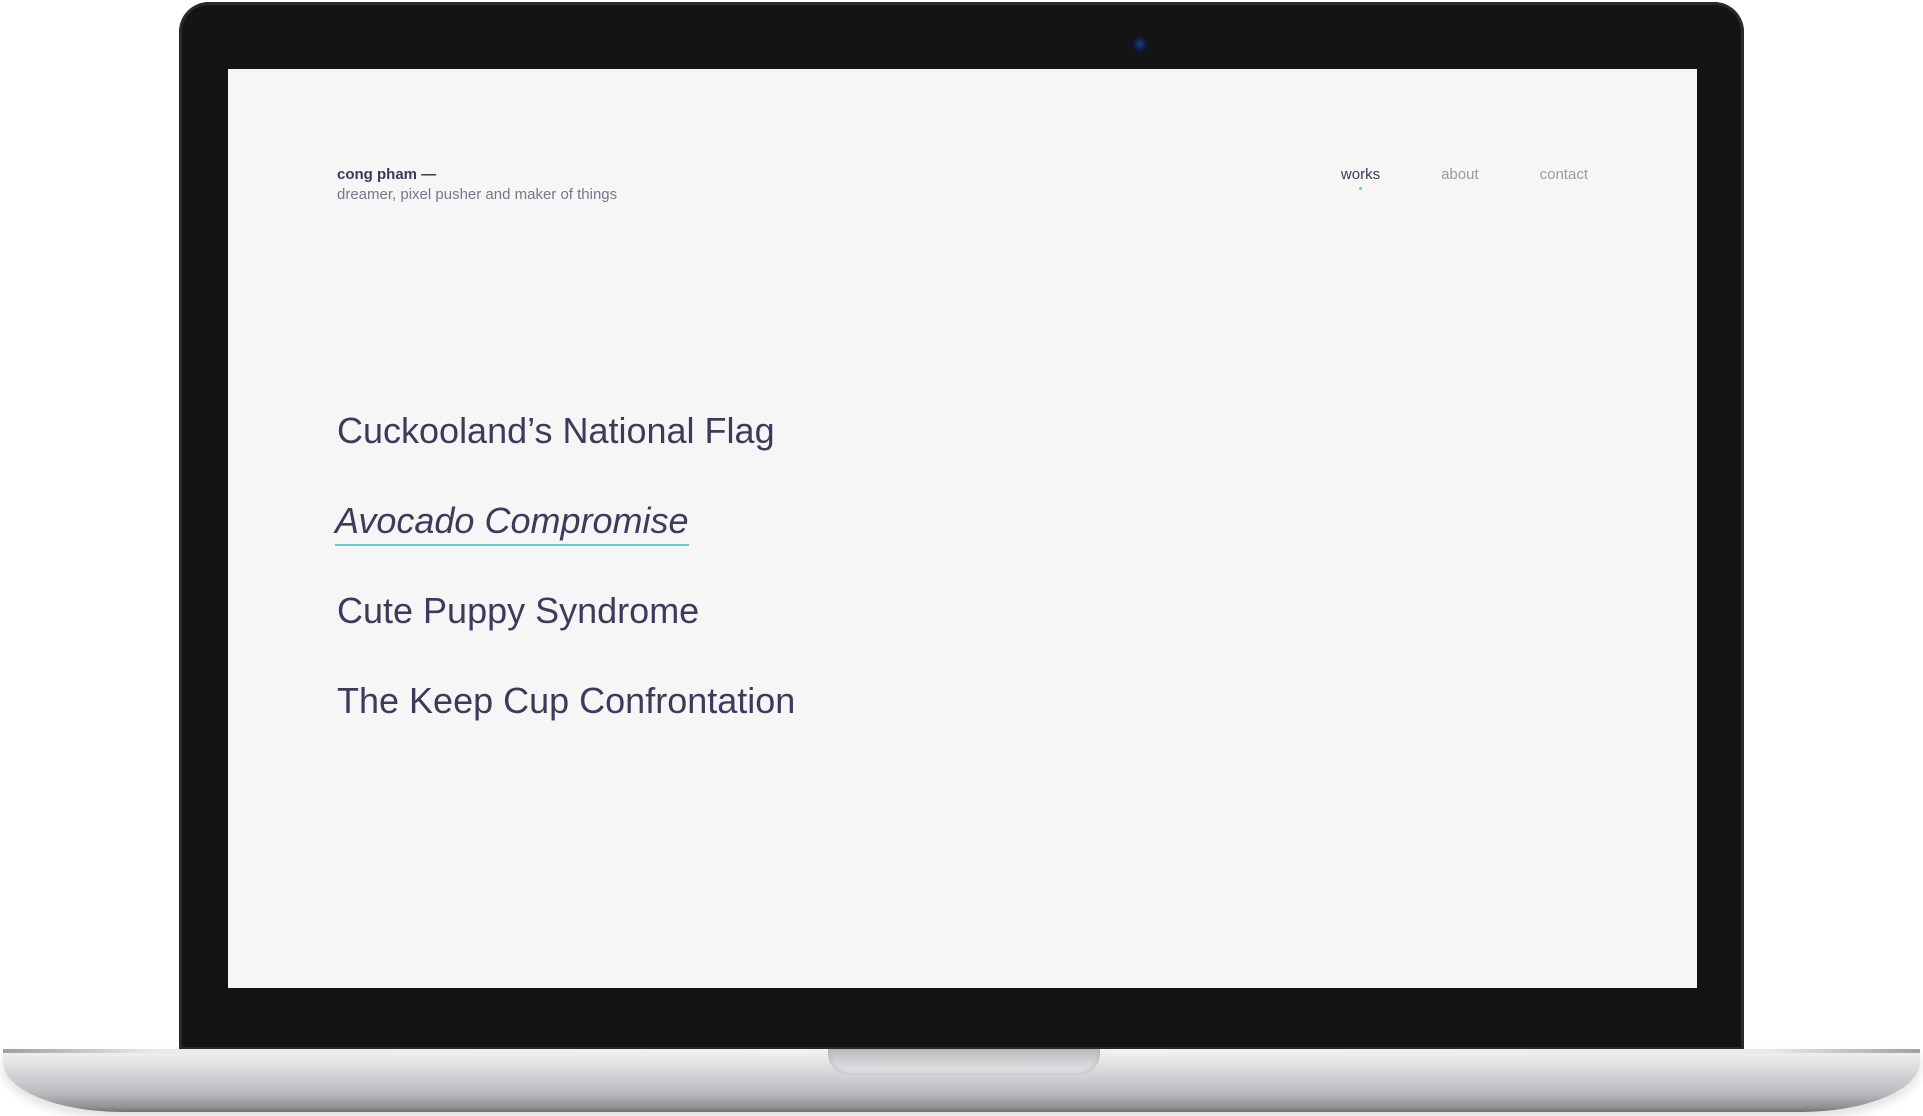 The image size is (1923, 1116). I want to click on nav-item-works: works, so click(1360, 177).